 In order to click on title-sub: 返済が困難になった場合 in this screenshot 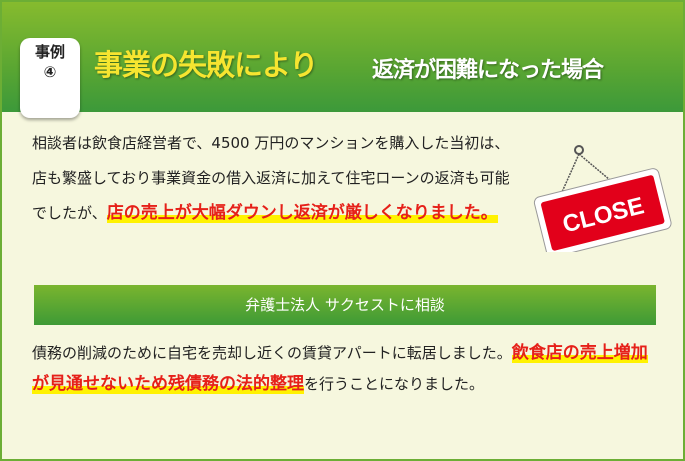, I will do `click(488, 70)`.